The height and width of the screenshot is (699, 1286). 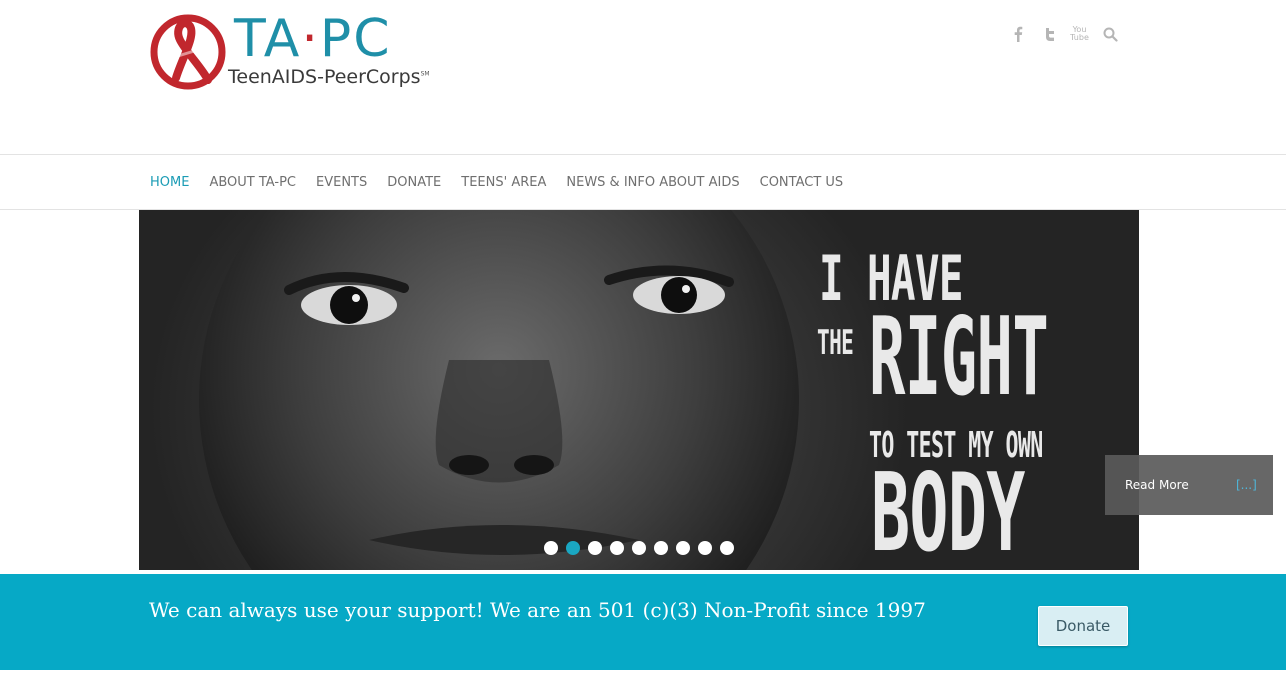 I want to click on donate-button: Donate, so click(x=1083, y=626).